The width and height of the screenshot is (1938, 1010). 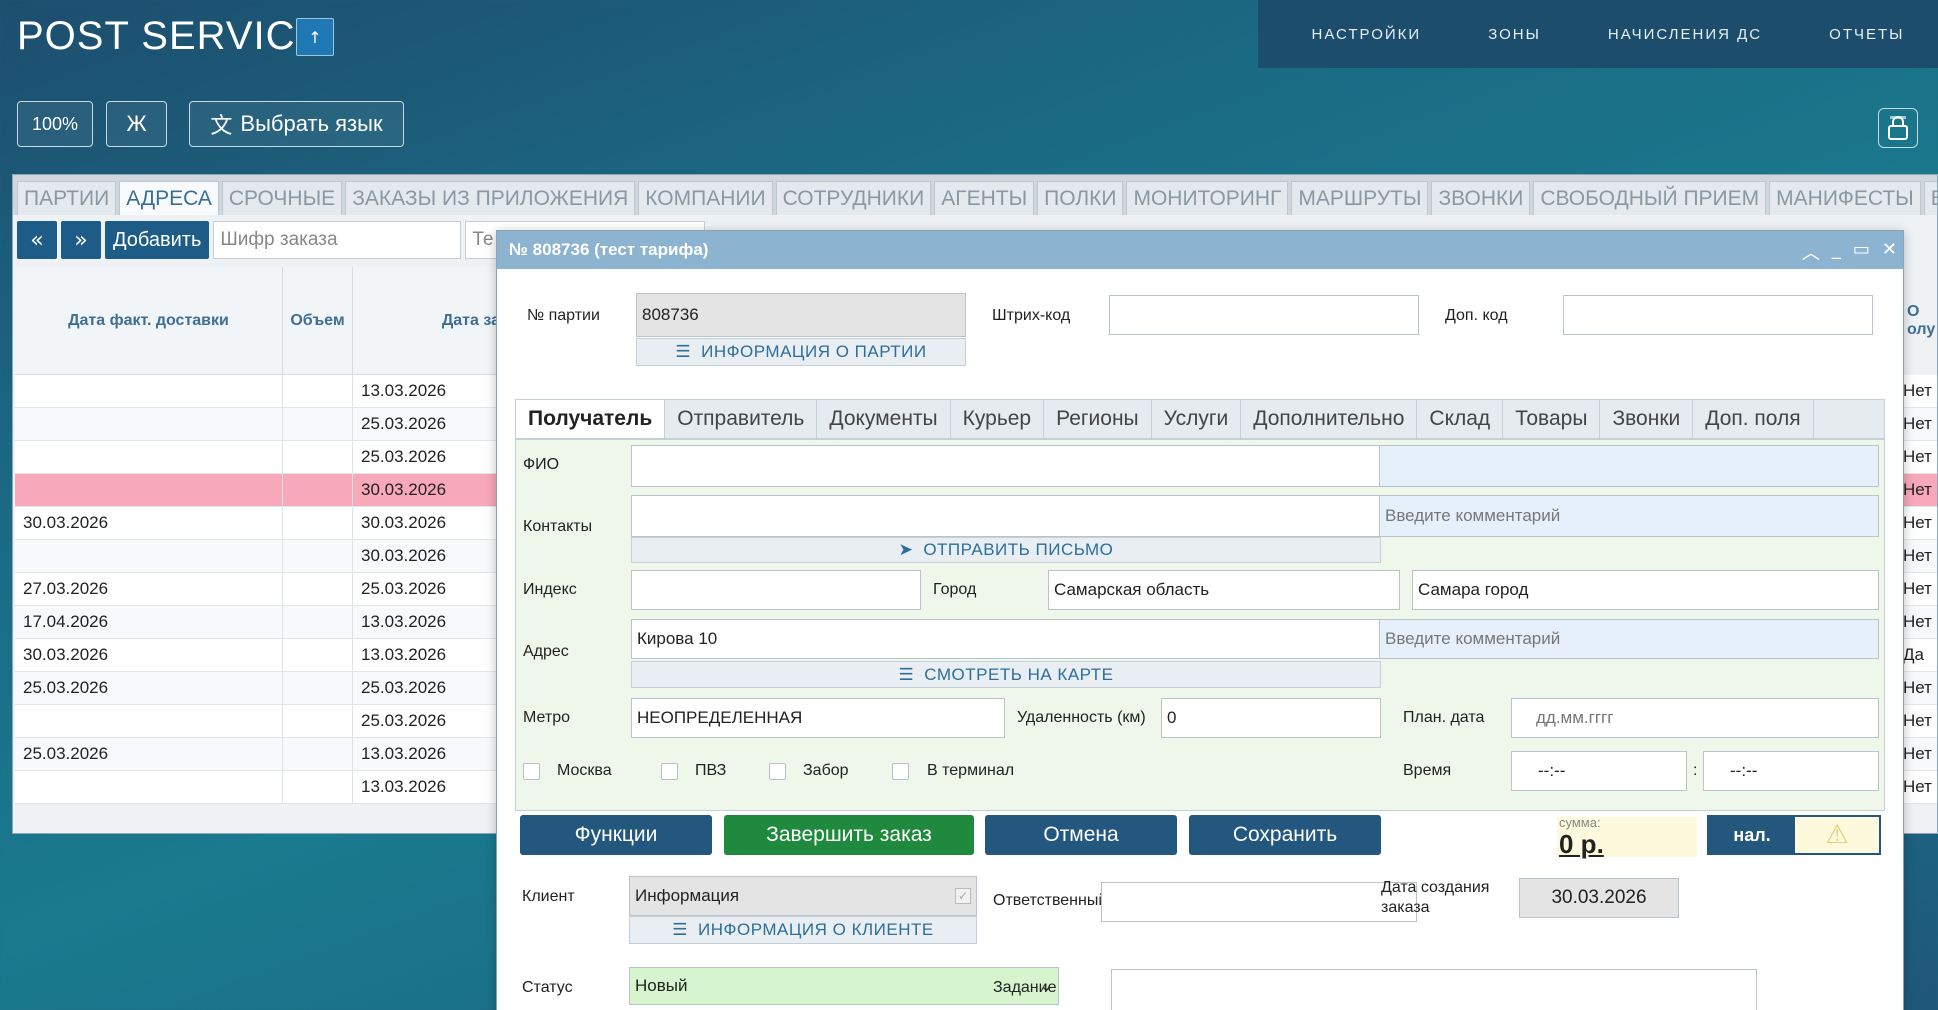 I want to click on language-button: 文 Выбрать язык, so click(x=296, y=124).